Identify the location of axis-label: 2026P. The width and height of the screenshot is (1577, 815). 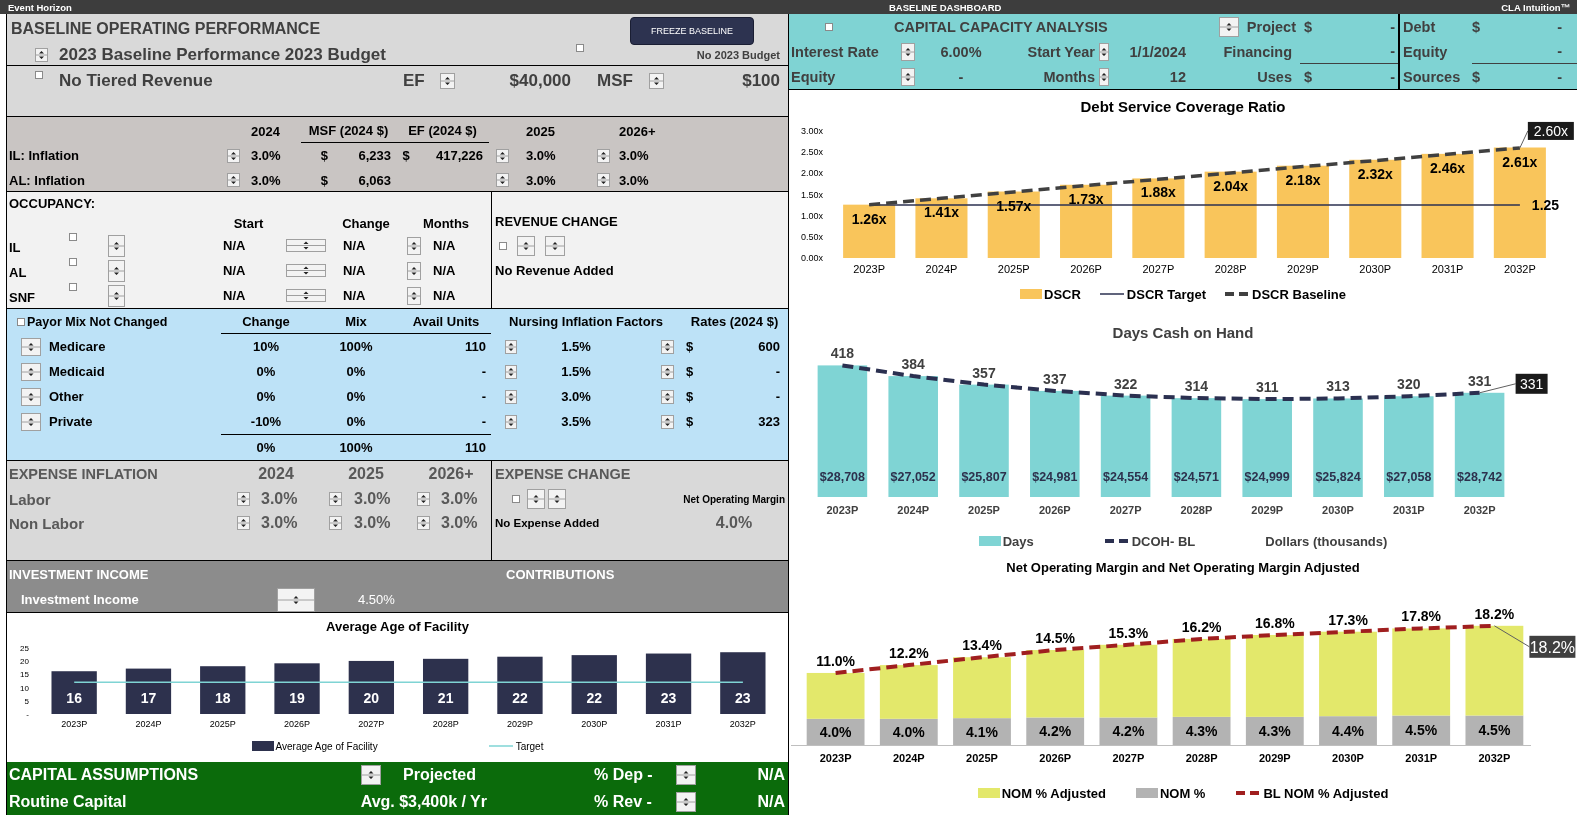
(297, 724).